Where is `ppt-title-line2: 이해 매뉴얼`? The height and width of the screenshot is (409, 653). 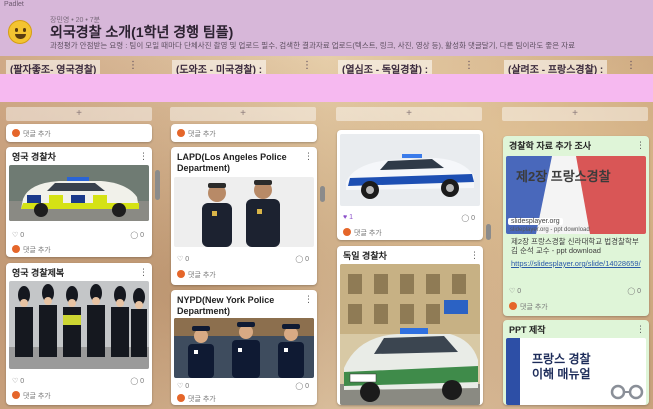 ppt-title-line2: 이해 매뉴얼 is located at coordinates (561, 374).